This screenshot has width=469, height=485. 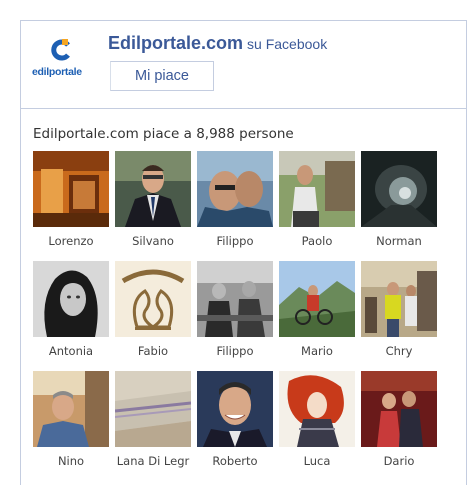 I want to click on fan-item: Norman, so click(x=399, y=203).